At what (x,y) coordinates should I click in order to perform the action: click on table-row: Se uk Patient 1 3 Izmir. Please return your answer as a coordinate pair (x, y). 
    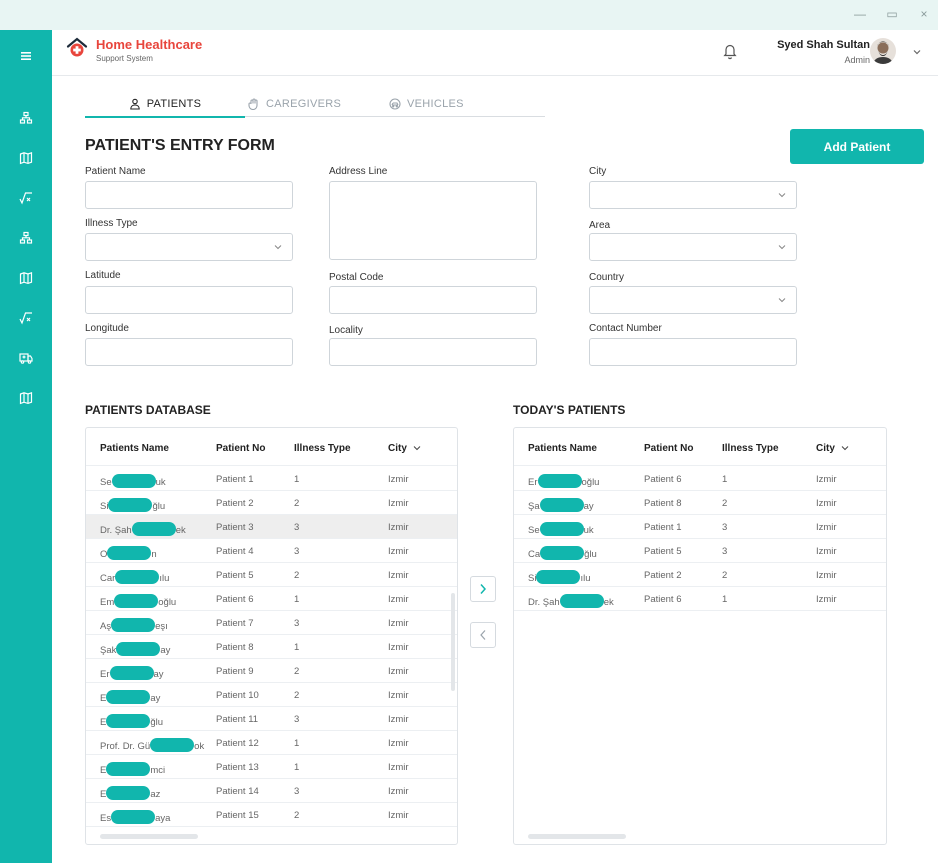
    Looking at the image, I should click on (700, 527).